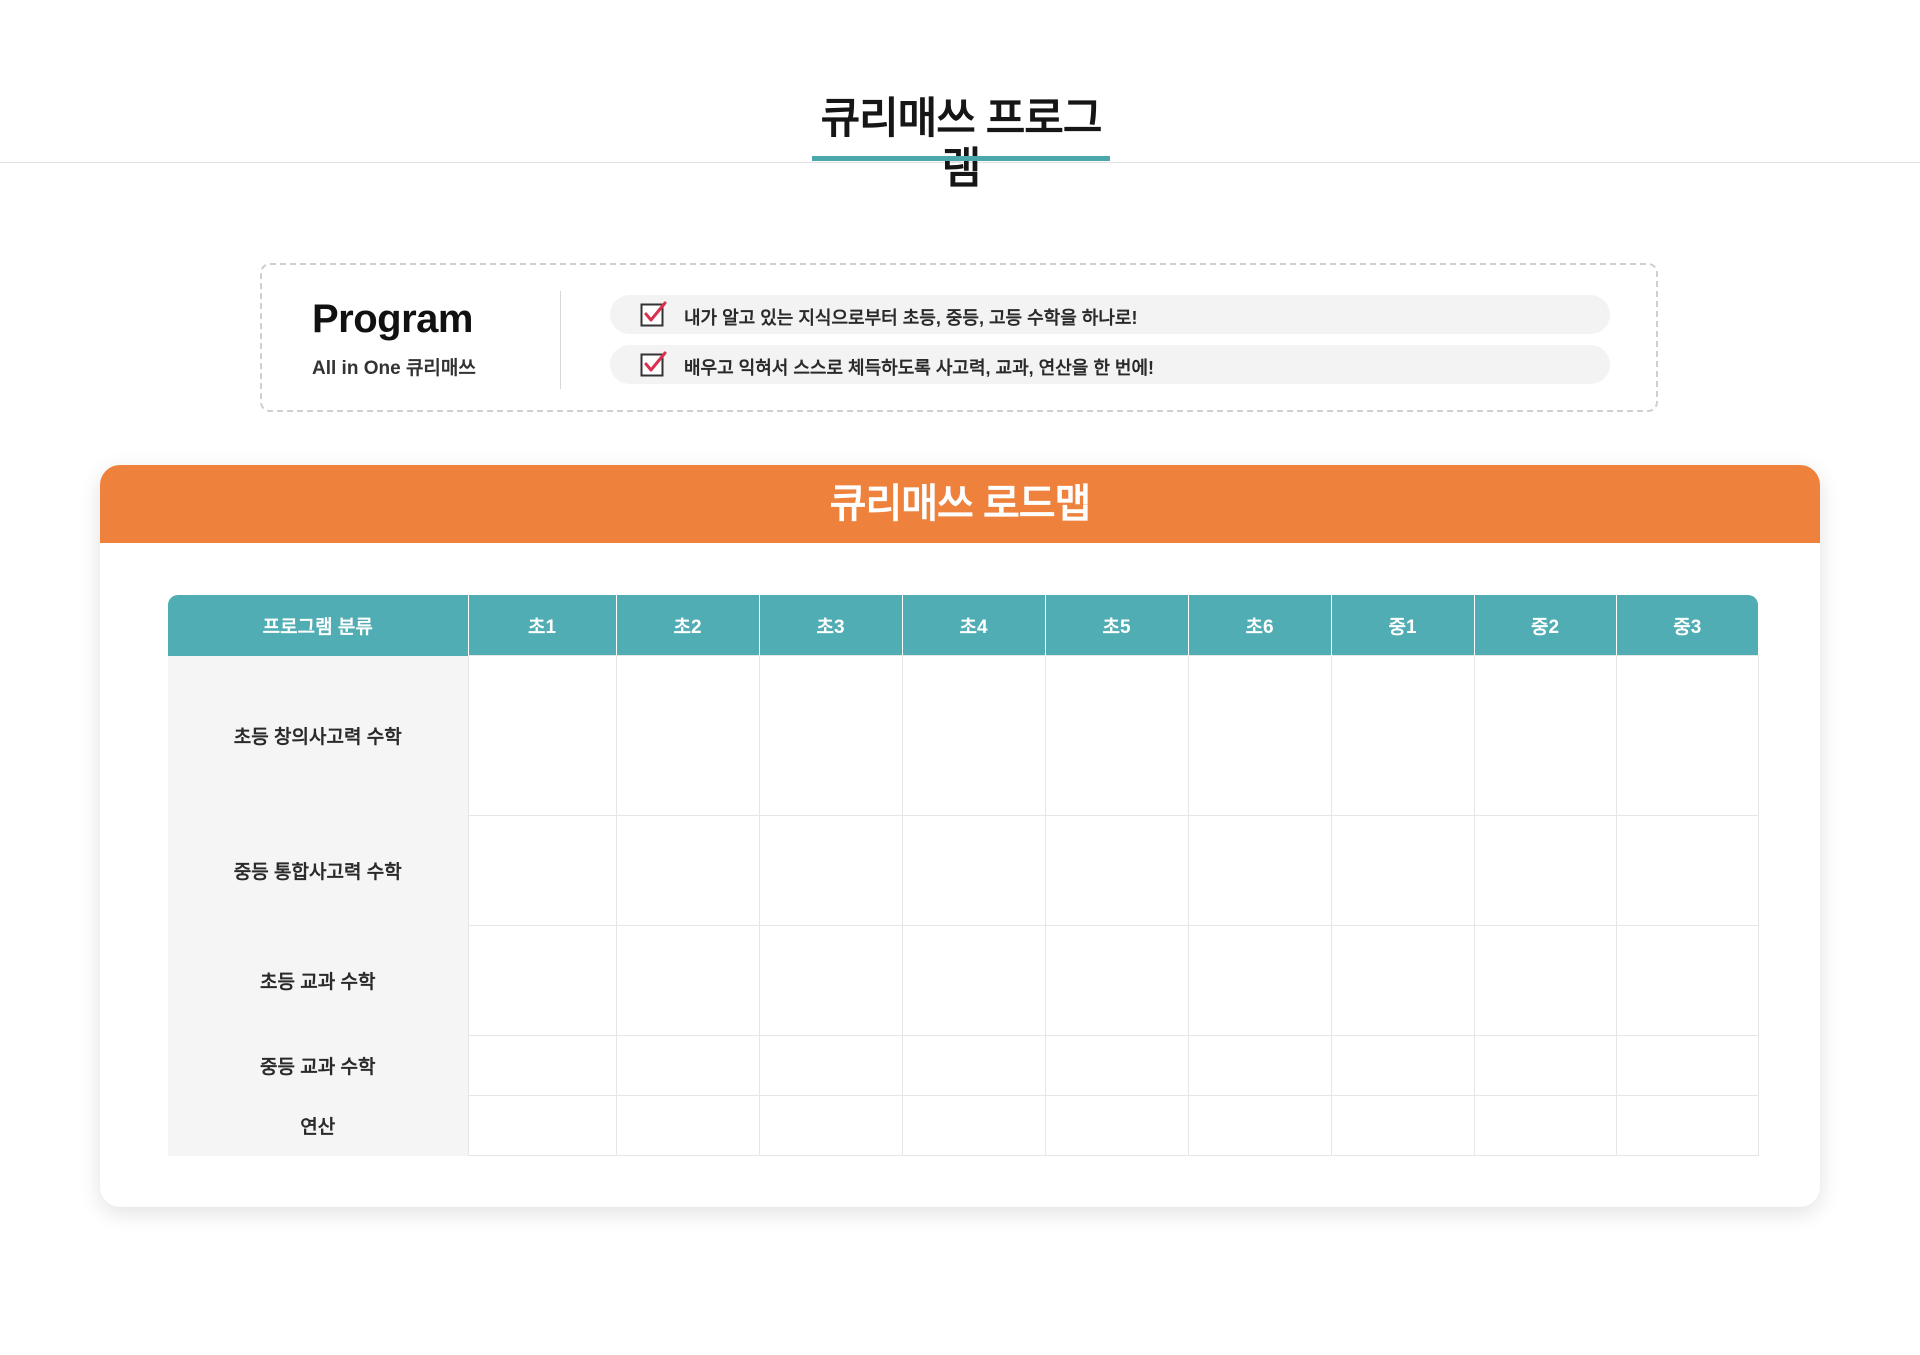 This screenshot has width=1920, height=1355. What do you see at coordinates (1686, 625) in the screenshot?
I see `column-header-grade: 중3` at bounding box center [1686, 625].